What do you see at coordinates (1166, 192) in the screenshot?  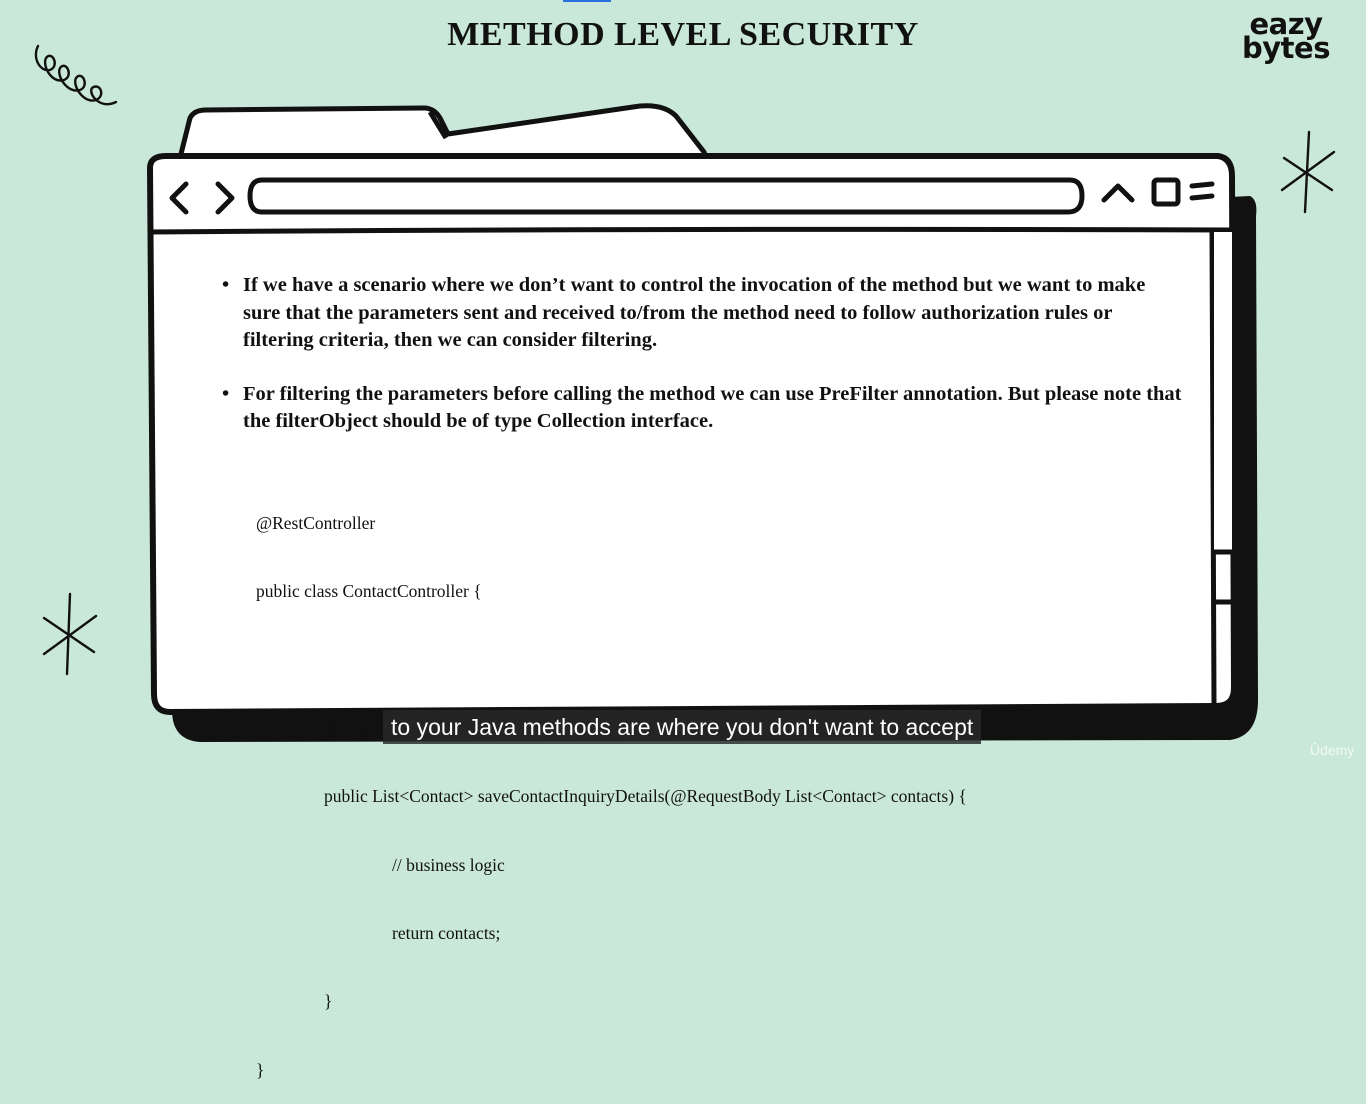 I see `square-icon` at bounding box center [1166, 192].